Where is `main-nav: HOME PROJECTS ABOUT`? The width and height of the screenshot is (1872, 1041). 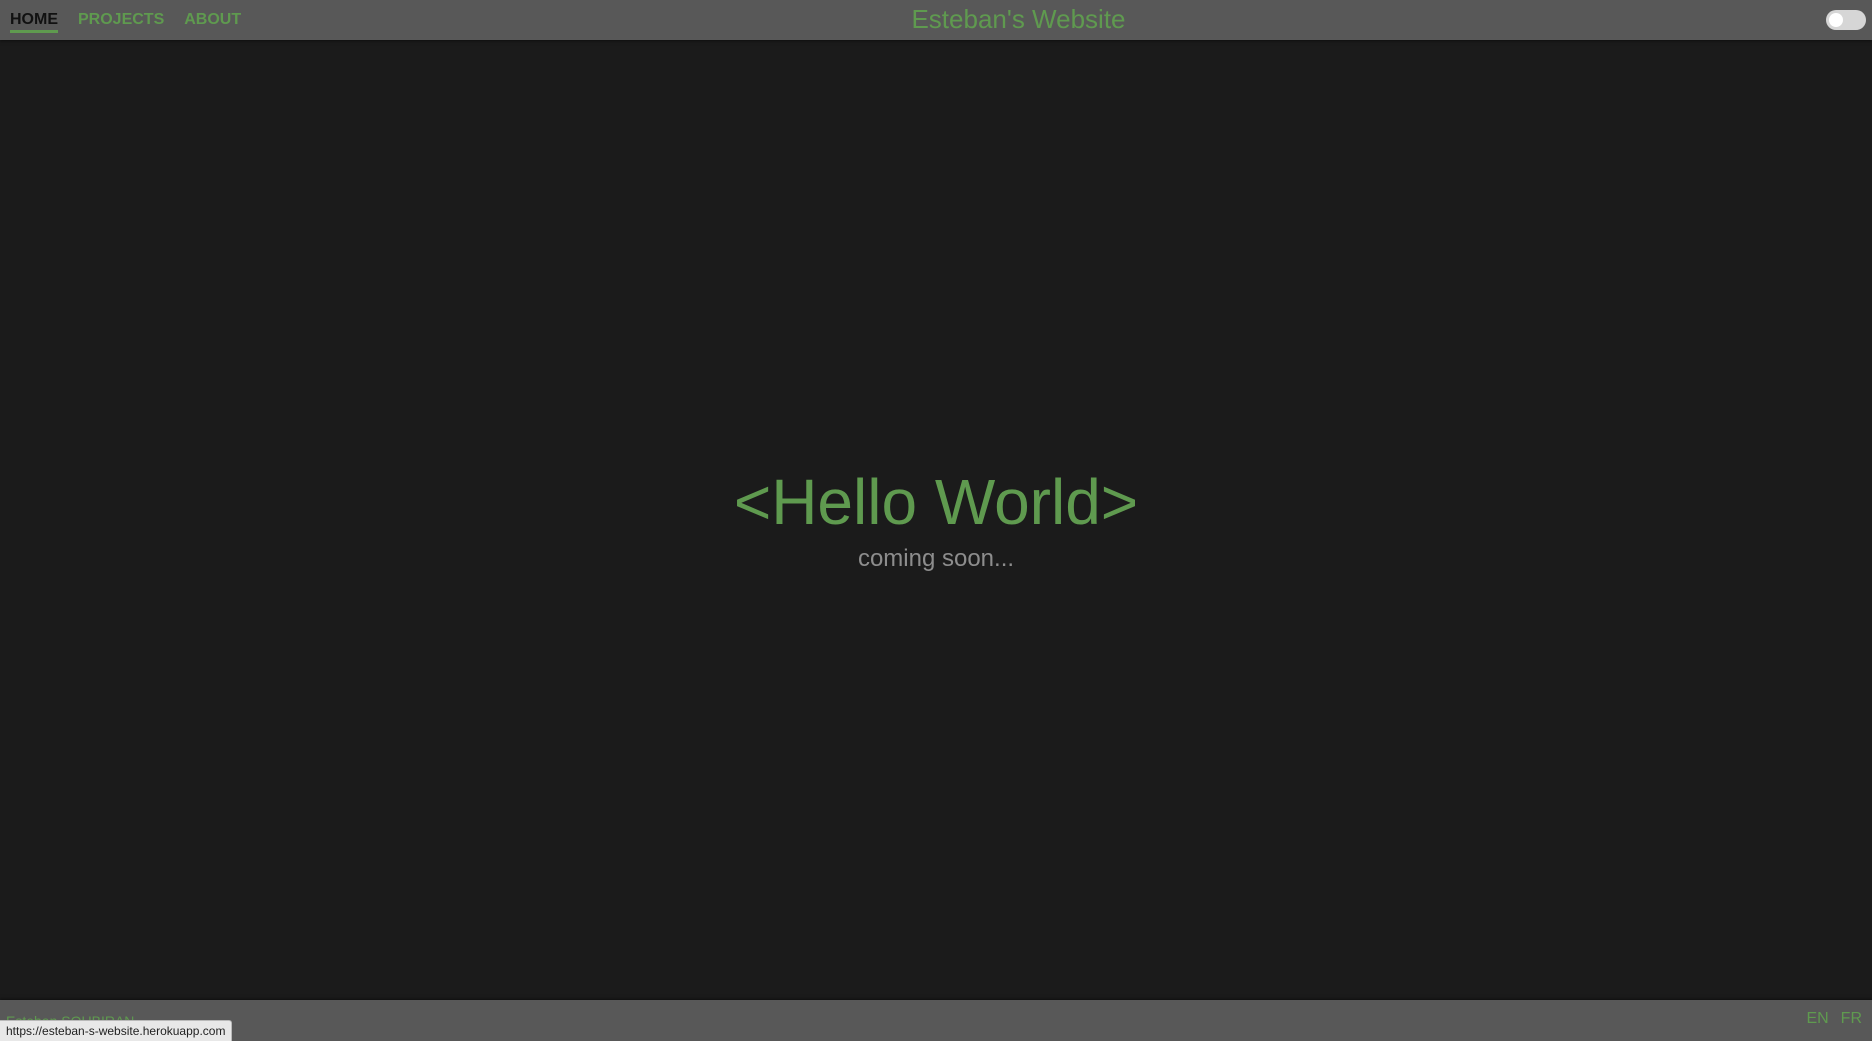 main-nav: HOME PROJECTS ABOUT is located at coordinates (125, 20).